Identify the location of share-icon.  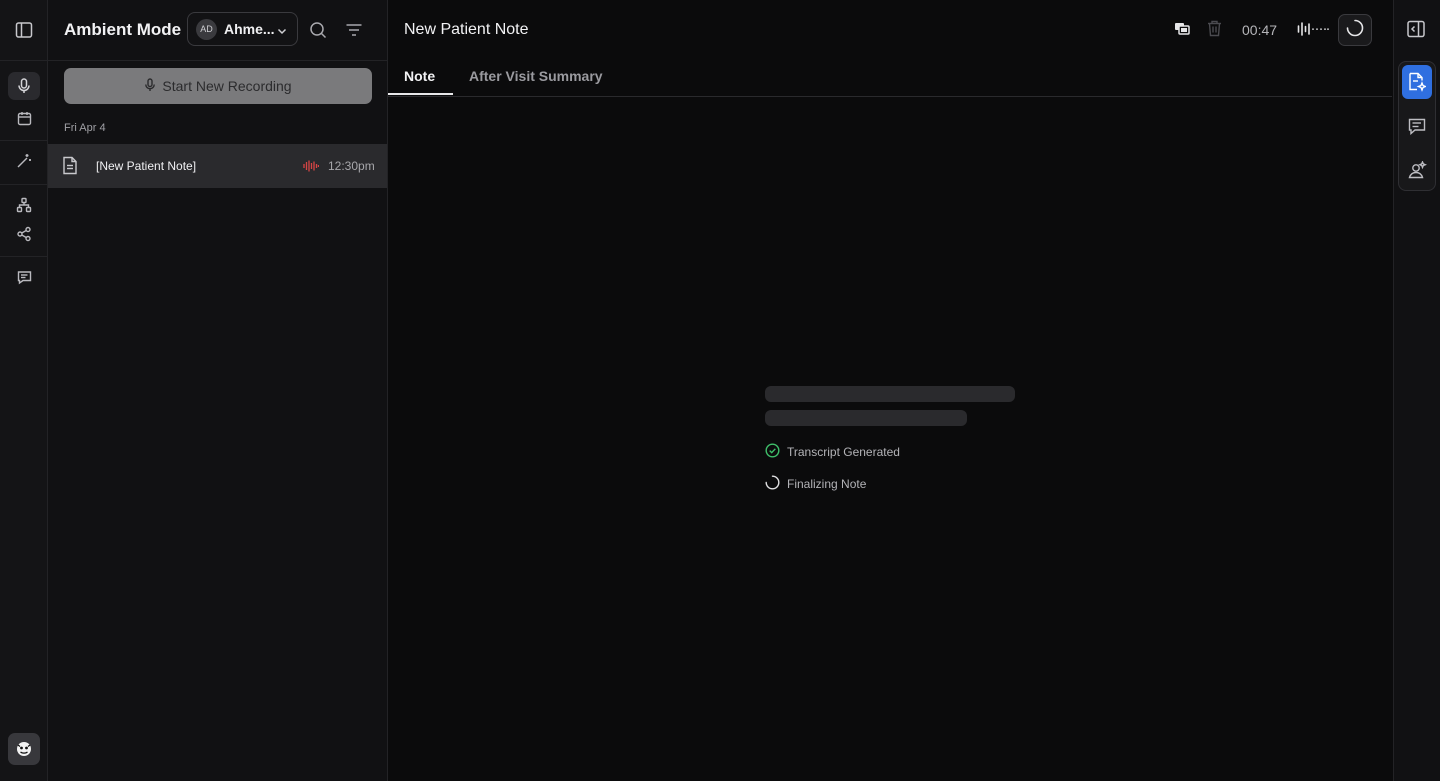
(24, 234).